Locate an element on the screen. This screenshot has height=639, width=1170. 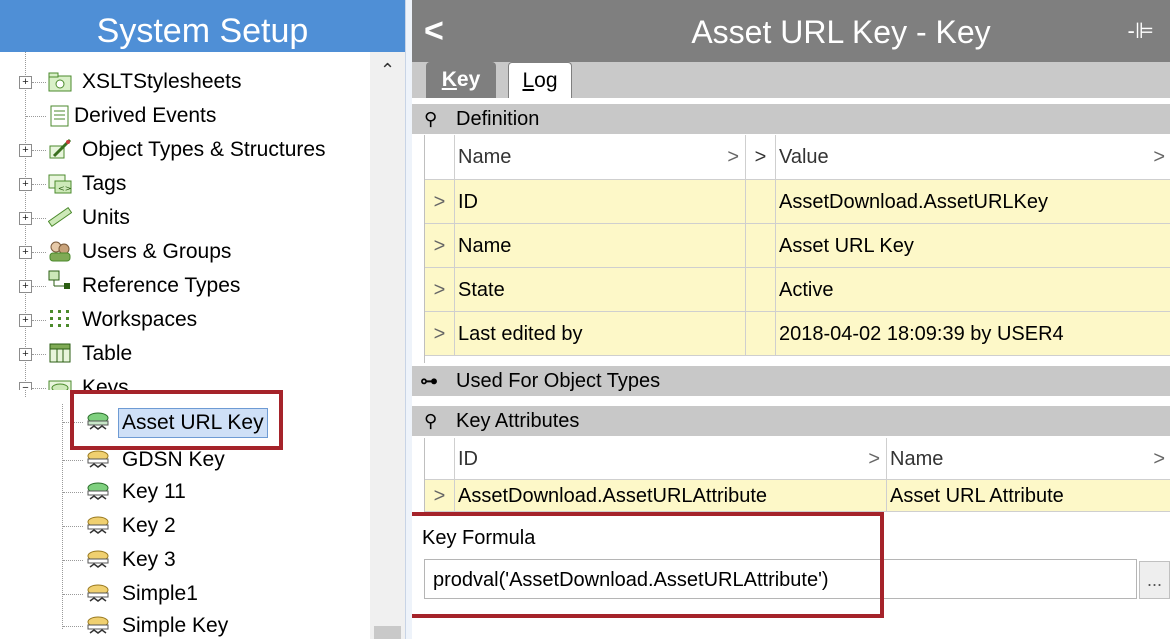
table-header-row: Name > > Value > is located at coordinates (797, 157).